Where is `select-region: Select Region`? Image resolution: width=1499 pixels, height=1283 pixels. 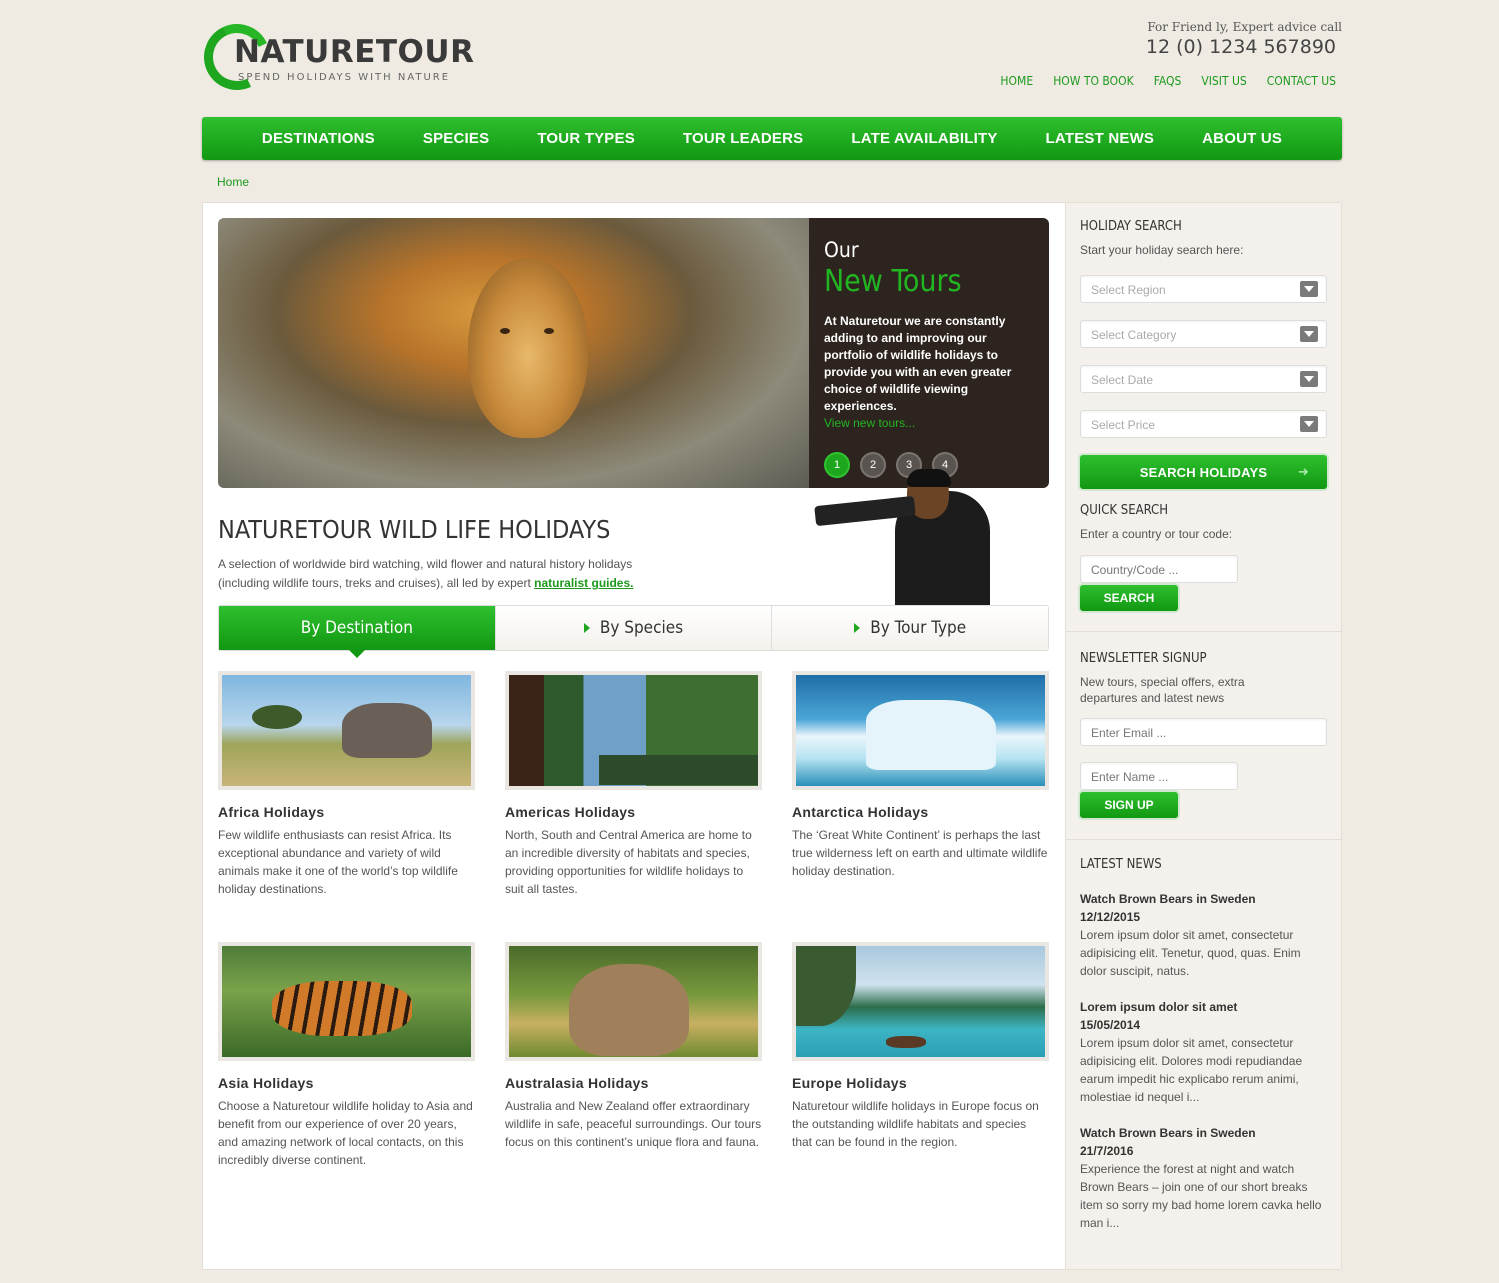 select-region: Select Region is located at coordinates (1203, 289).